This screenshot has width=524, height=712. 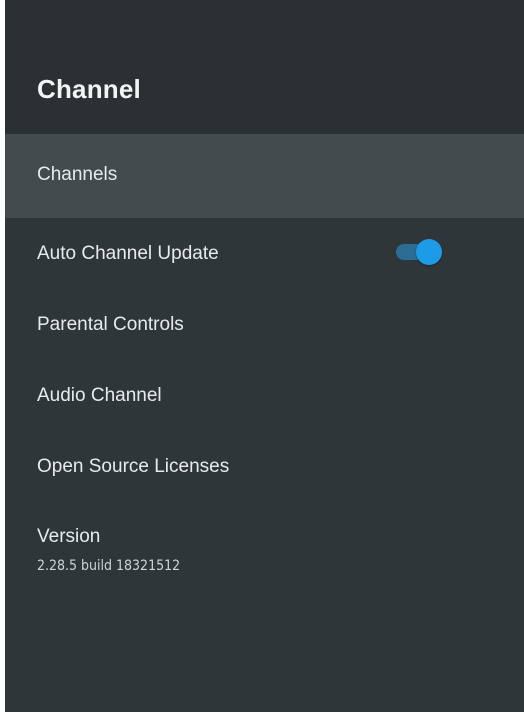 I want to click on menu-item-channels: Channels, so click(x=264, y=176).